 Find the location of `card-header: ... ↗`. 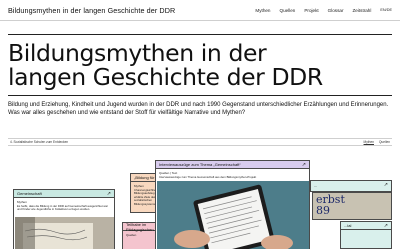

card-header: ... ↗ is located at coordinates (351, 185).